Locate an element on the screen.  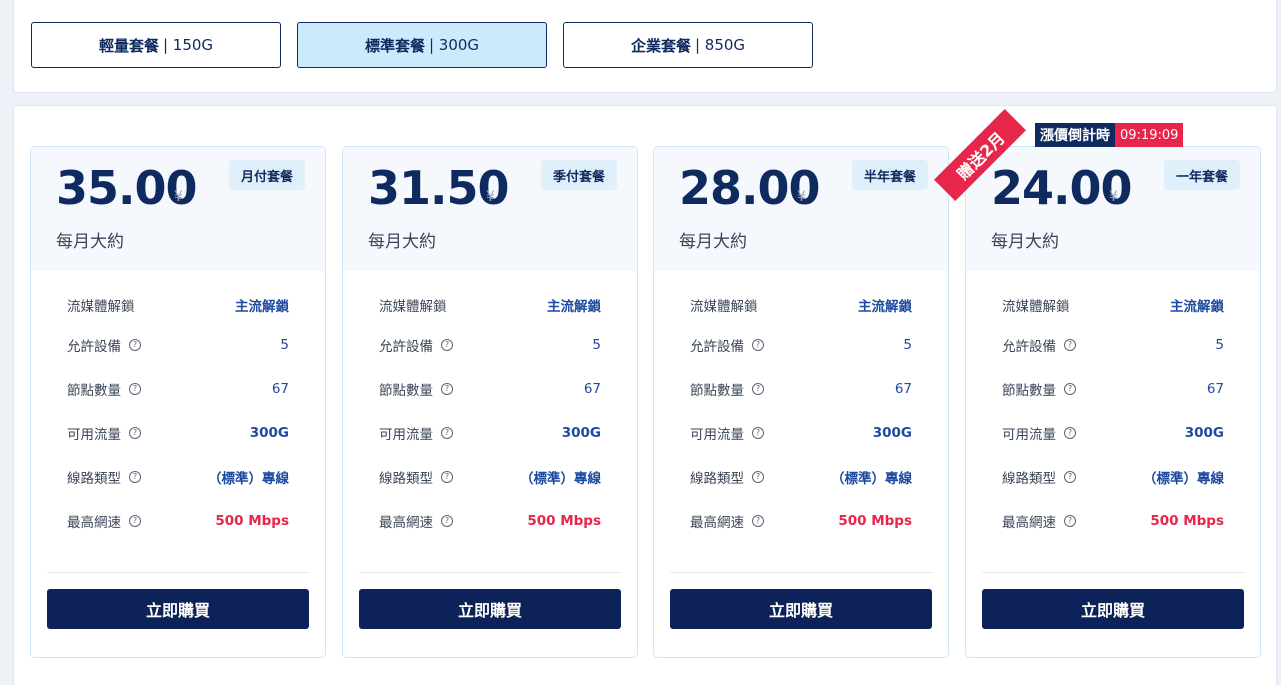
card-header: 24.00 ¥ 每月大約 一年套餐 is located at coordinates (1113, 209).